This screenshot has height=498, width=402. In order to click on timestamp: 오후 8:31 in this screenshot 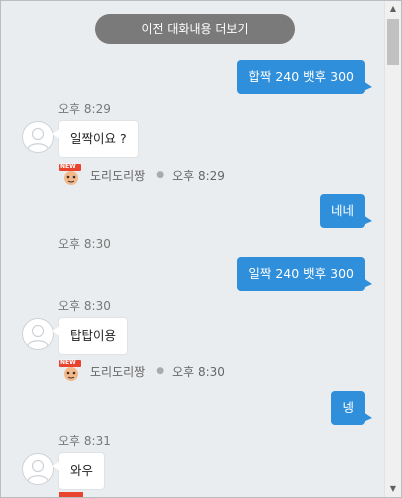, I will do `click(84, 441)`.